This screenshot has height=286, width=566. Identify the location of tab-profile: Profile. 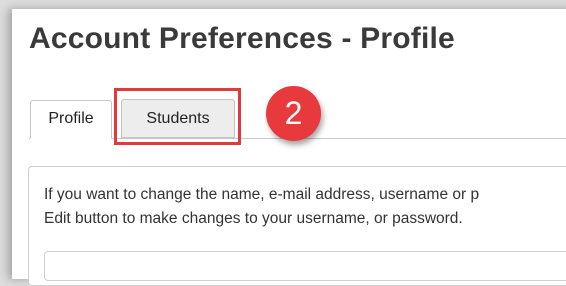
(71, 119).